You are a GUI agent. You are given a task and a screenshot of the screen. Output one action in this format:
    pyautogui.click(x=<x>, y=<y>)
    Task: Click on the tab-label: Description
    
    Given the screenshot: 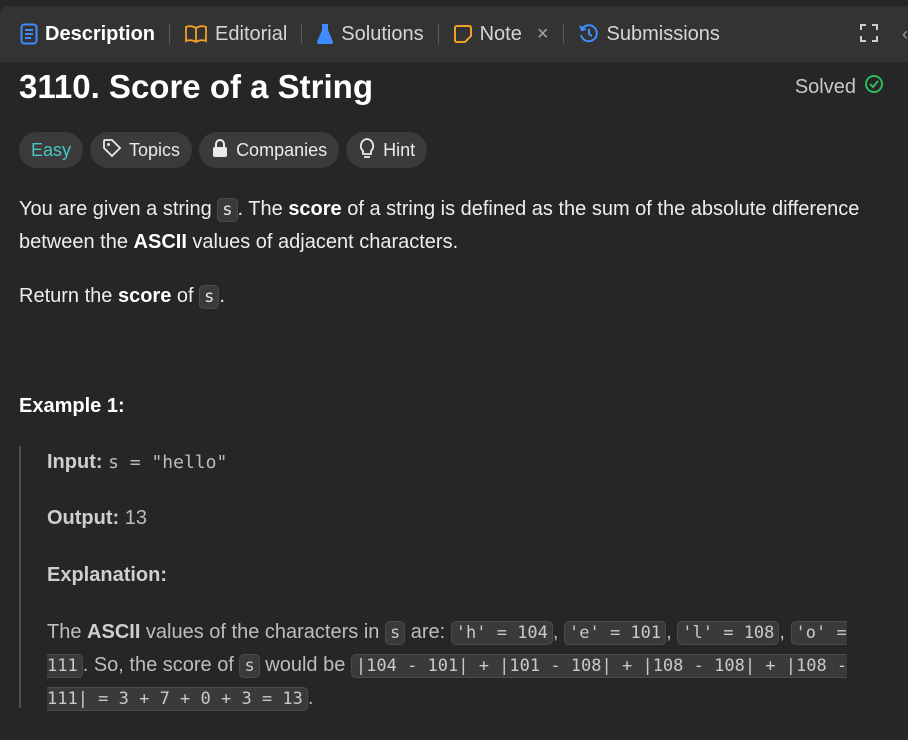 What is the action you would take?
    pyautogui.click(x=100, y=33)
    